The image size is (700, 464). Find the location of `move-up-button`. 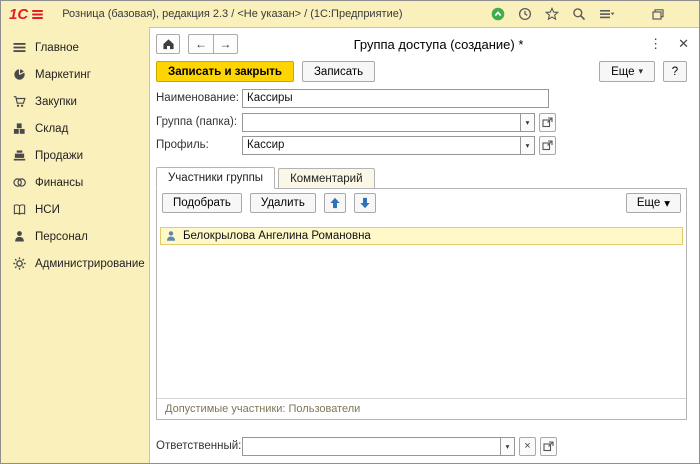

move-up-button is located at coordinates (334, 203).